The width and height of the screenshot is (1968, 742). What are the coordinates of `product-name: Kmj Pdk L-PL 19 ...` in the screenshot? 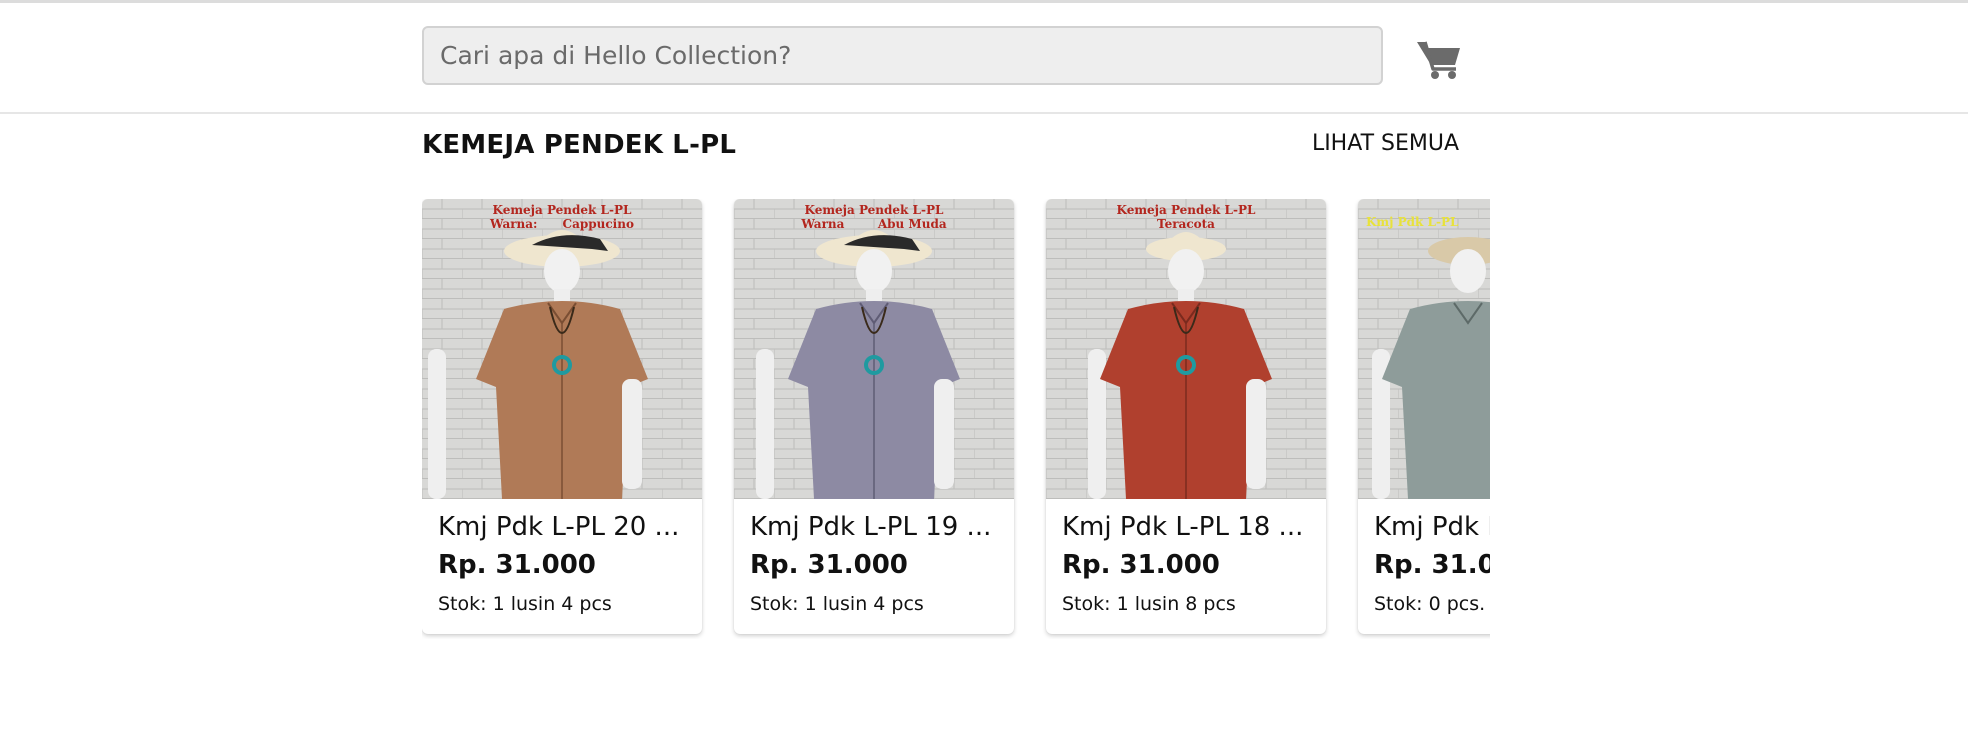 It's located at (871, 527).